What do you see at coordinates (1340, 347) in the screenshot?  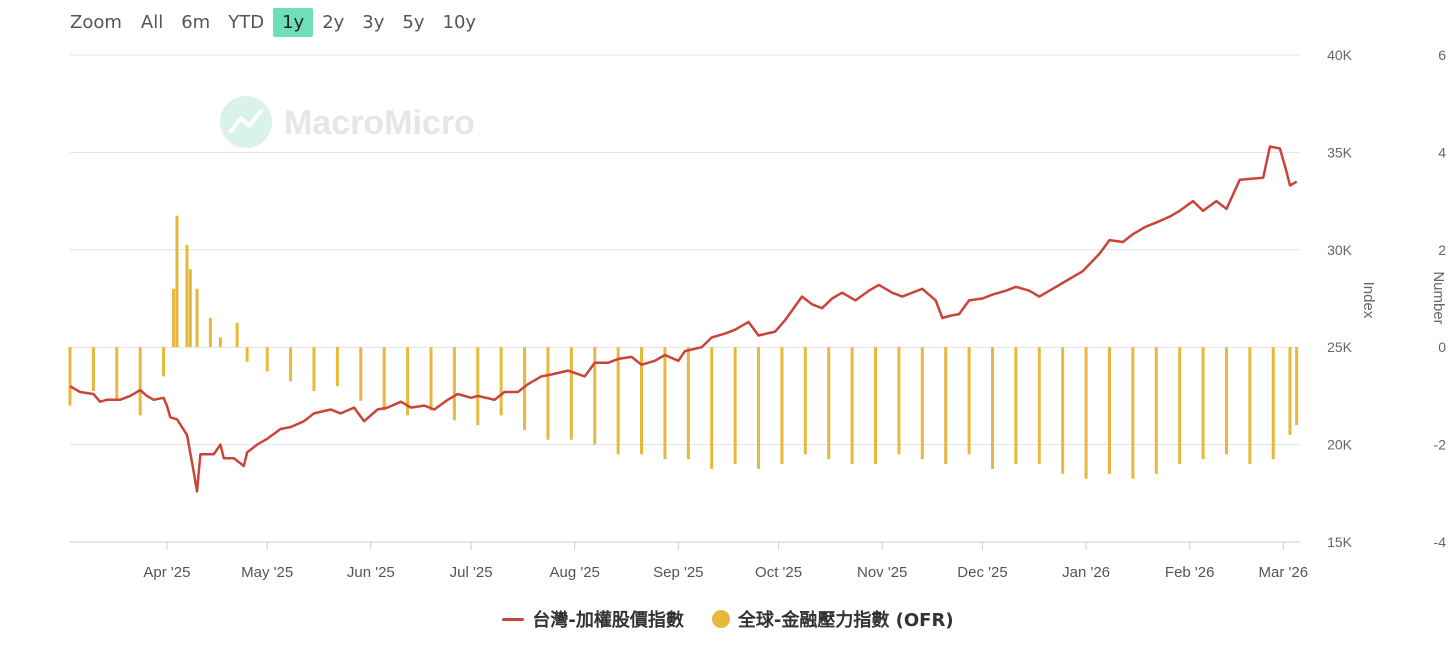 I see `y-left-tick-label: 25K` at bounding box center [1340, 347].